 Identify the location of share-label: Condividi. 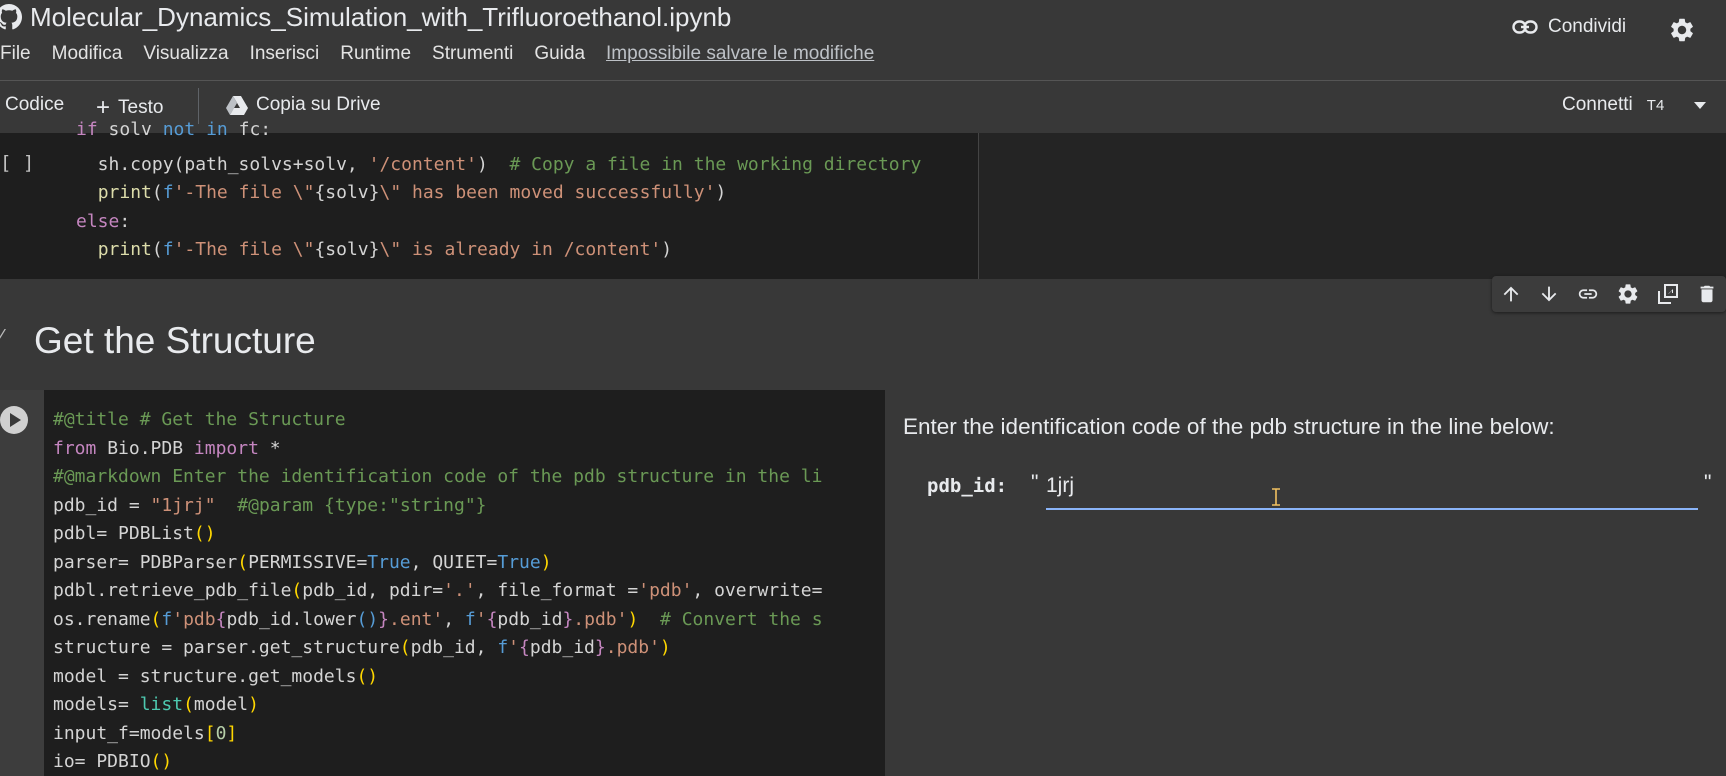
(1587, 26).